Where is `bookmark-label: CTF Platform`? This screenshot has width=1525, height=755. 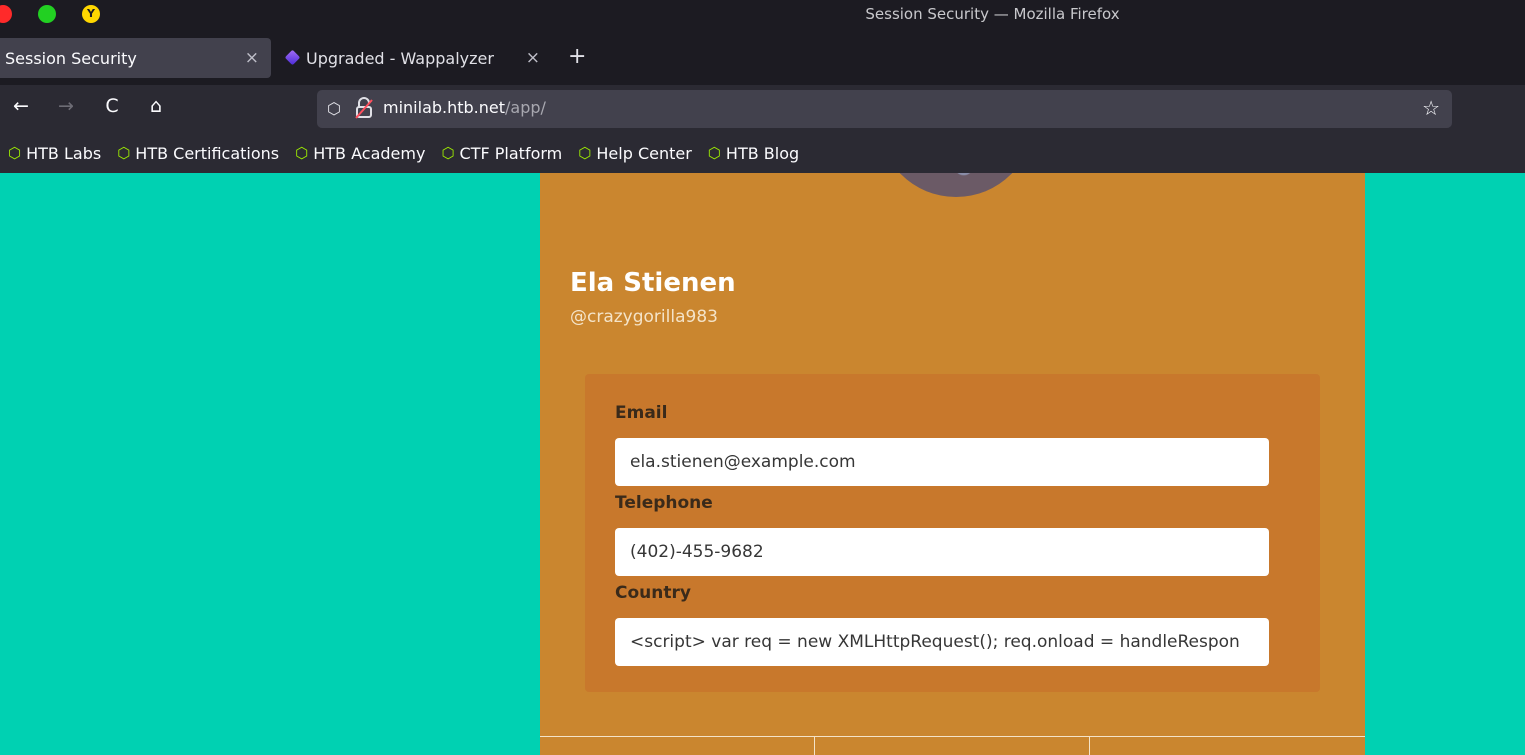 bookmark-label: CTF Platform is located at coordinates (511, 153).